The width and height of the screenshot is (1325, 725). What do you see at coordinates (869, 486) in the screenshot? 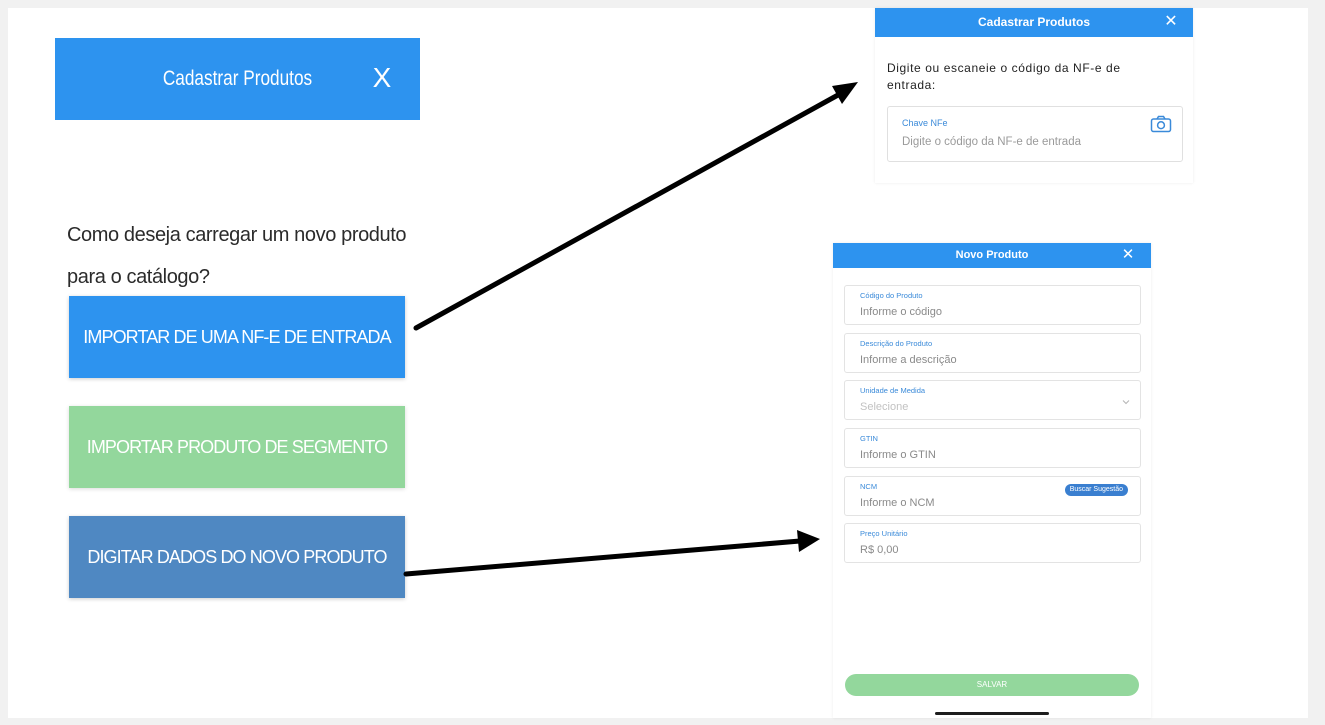
I see `field-label: NCM` at bounding box center [869, 486].